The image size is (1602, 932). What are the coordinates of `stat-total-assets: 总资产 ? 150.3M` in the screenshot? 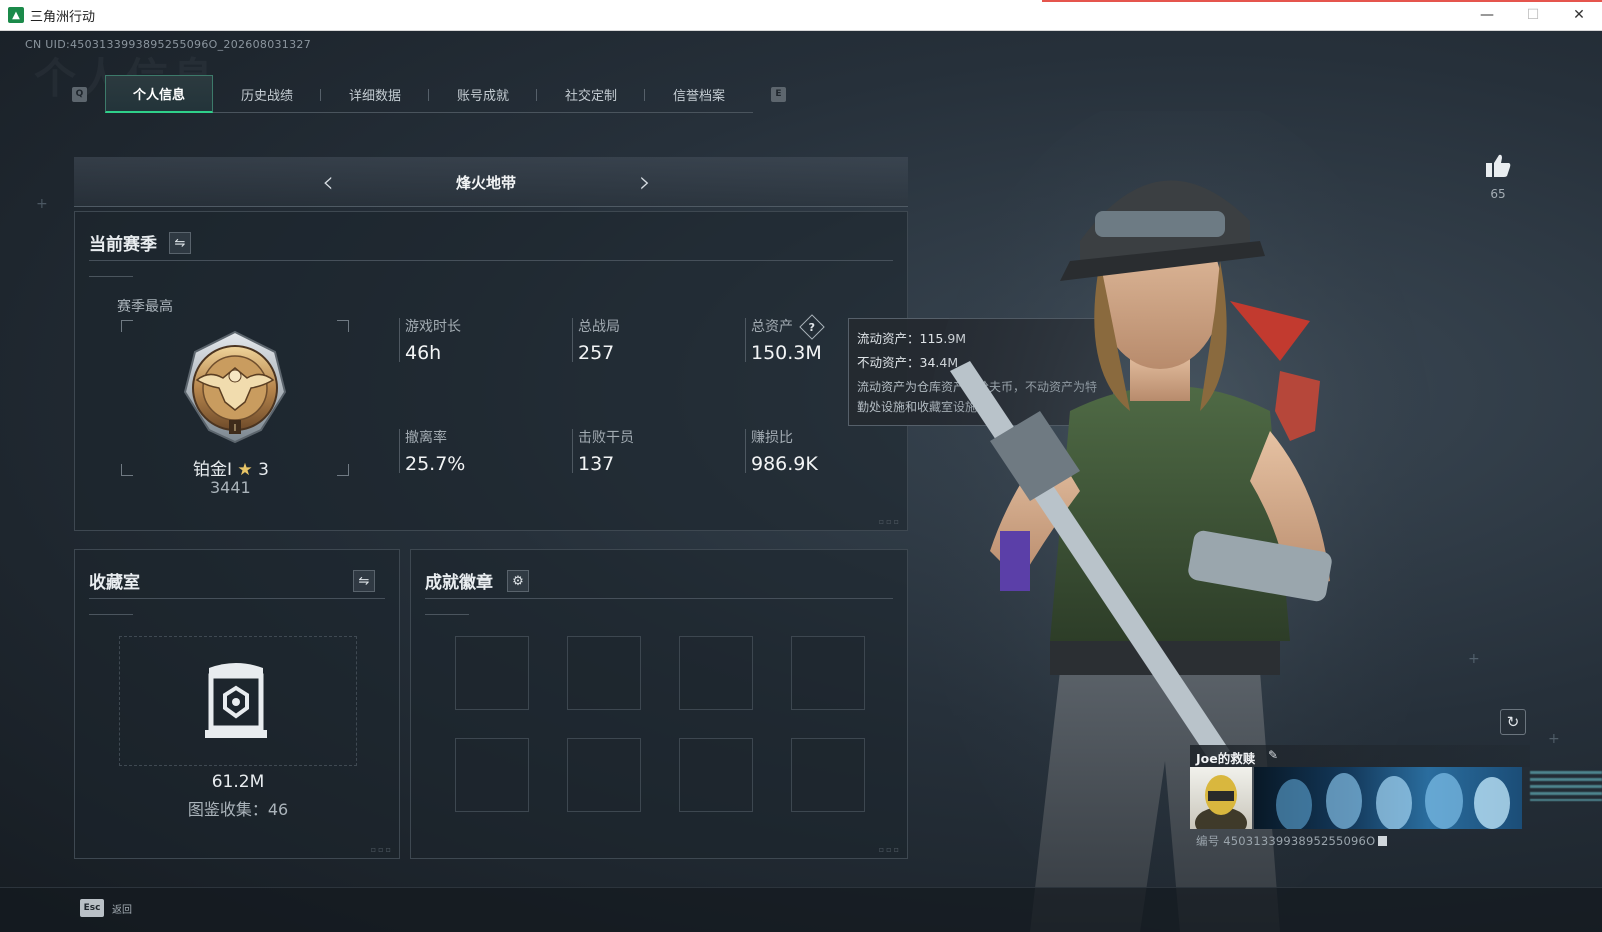 It's located at (785, 339).